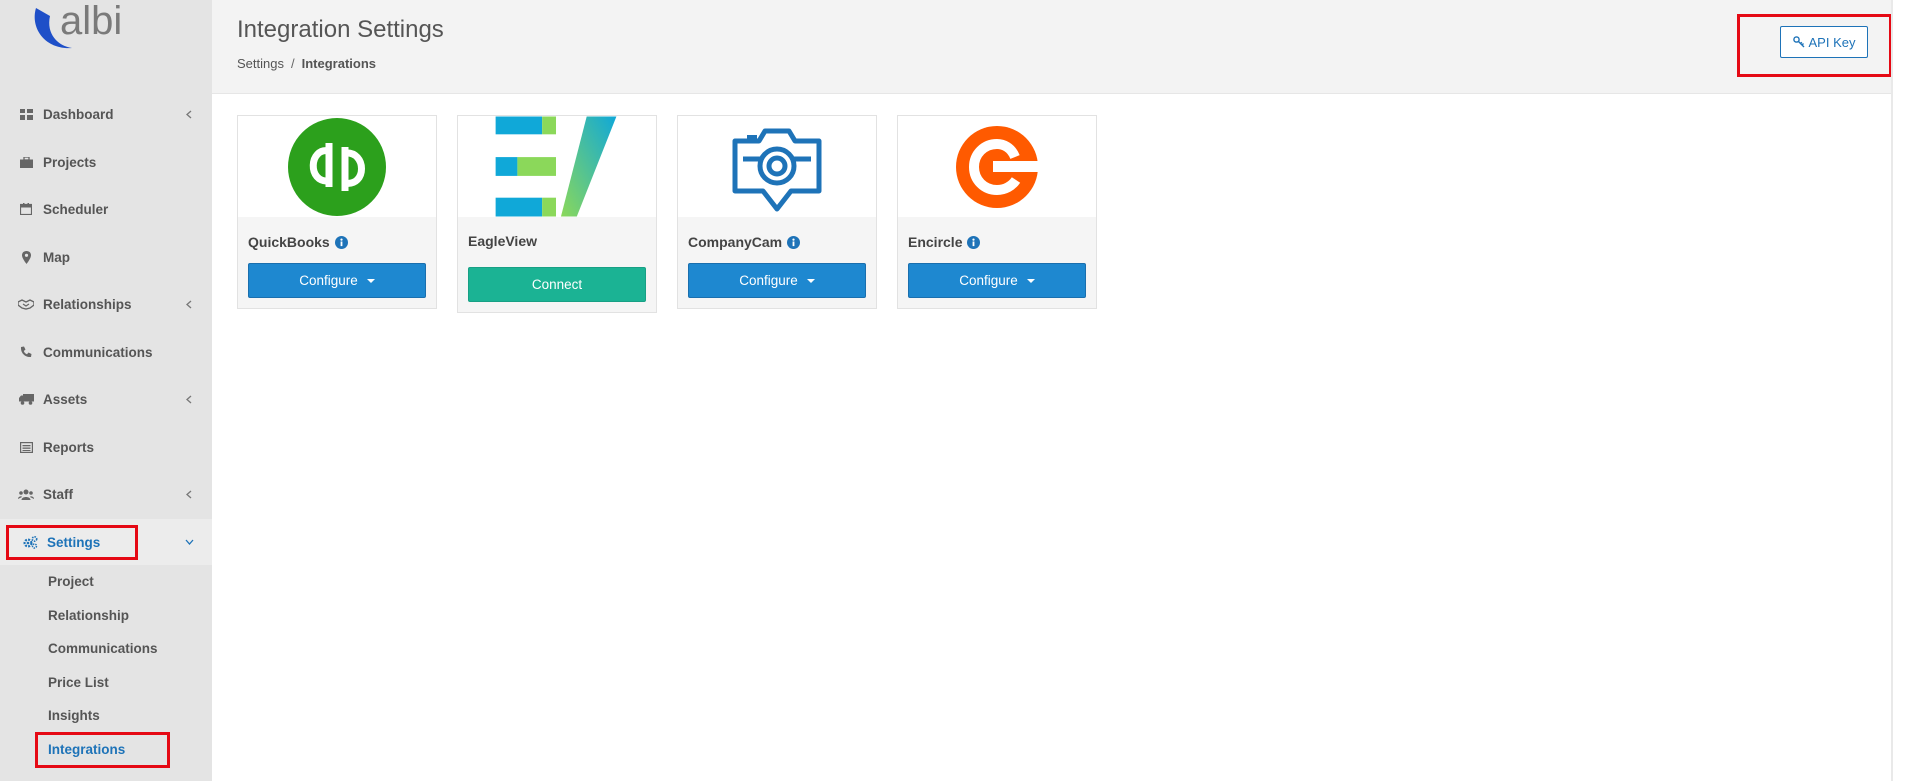 Image resolution: width=1912 pixels, height=781 pixels. What do you see at coordinates (557, 166) in the screenshot?
I see `eagleview-logo` at bounding box center [557, 166].